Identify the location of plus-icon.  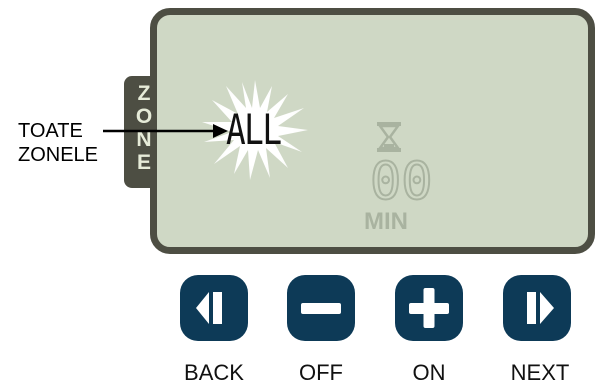
(429, 308).